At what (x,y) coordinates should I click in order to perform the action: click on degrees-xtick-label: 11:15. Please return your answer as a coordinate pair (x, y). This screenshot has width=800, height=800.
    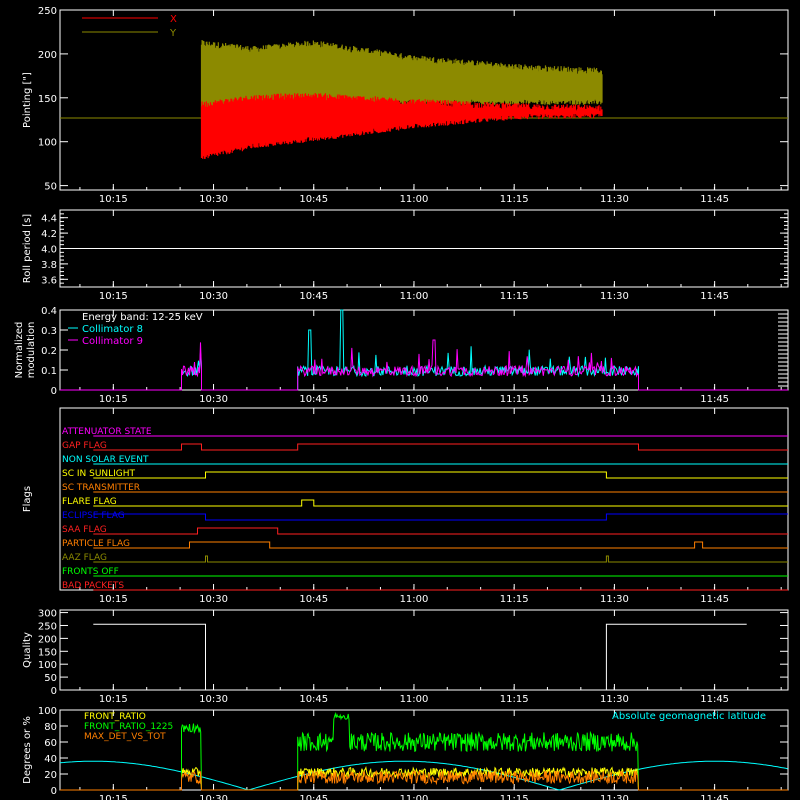
    Looking at the image, I should click on (514, 797).